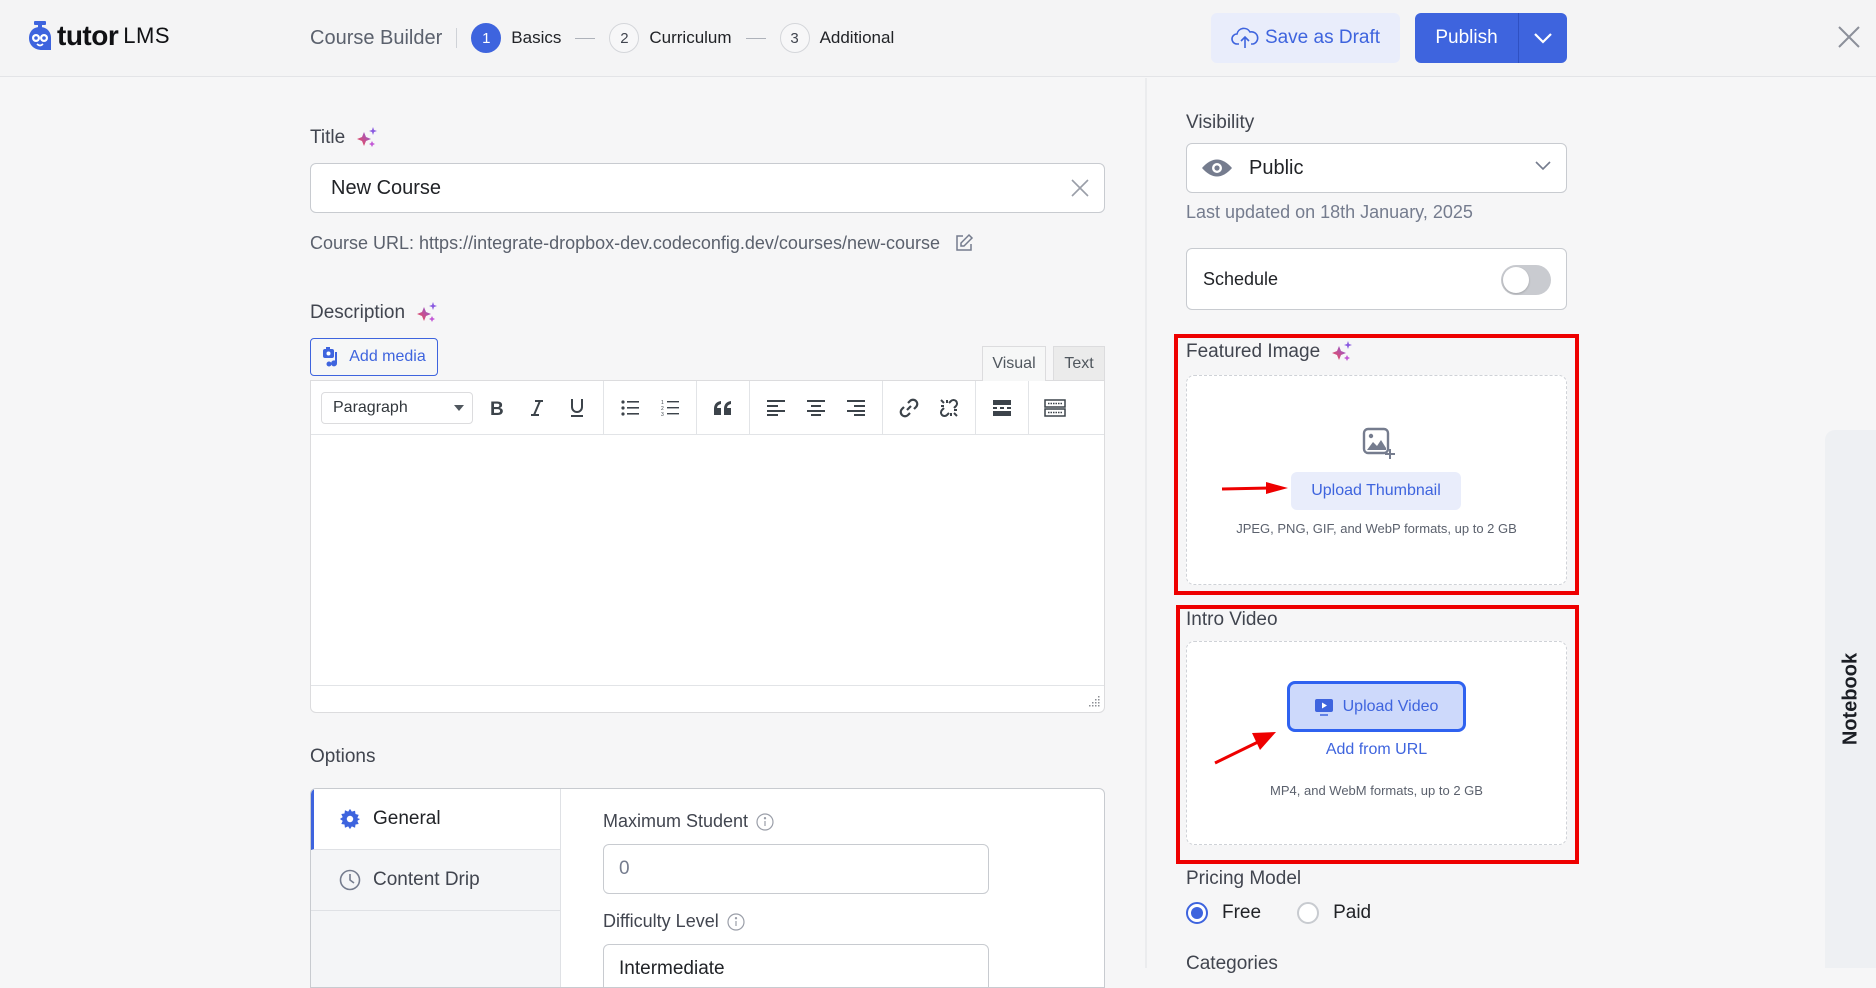 The width and height of the screenshot is (1876, 988). I want to click on bold-icon: B, so click(497, 408).